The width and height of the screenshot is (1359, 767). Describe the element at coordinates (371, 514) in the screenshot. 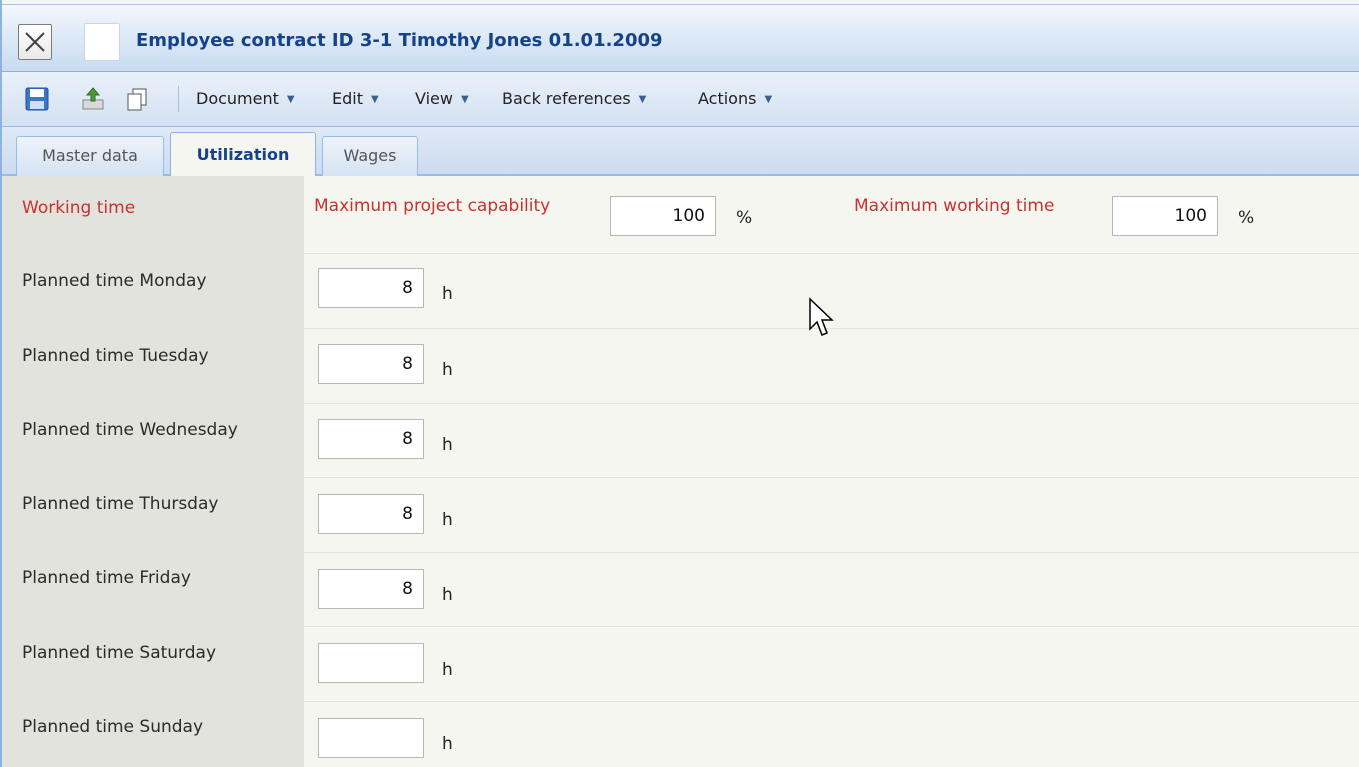

I see `planned-thursday-field: 8` at that location.